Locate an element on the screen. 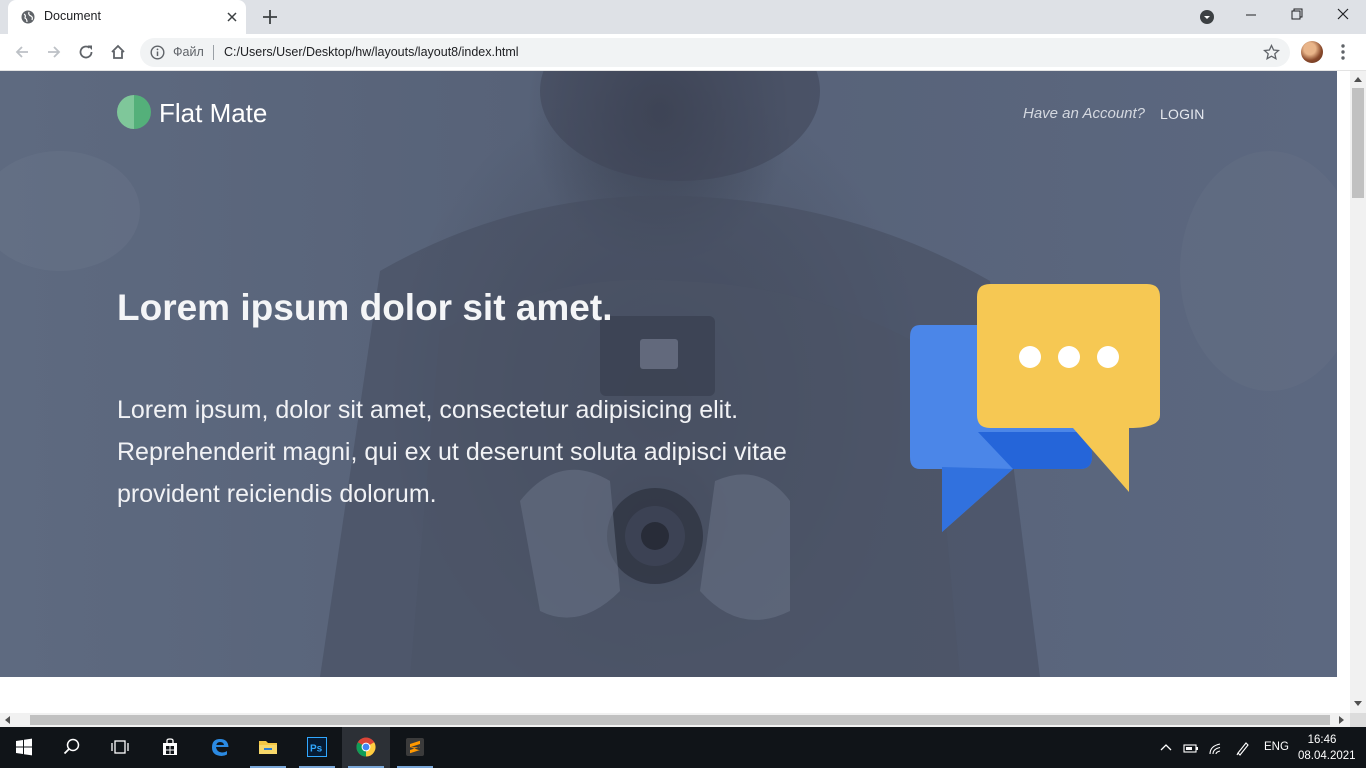 The width and height of the screenshot is (1366, 768). chrome-icon is located at coordinates (366, 747).